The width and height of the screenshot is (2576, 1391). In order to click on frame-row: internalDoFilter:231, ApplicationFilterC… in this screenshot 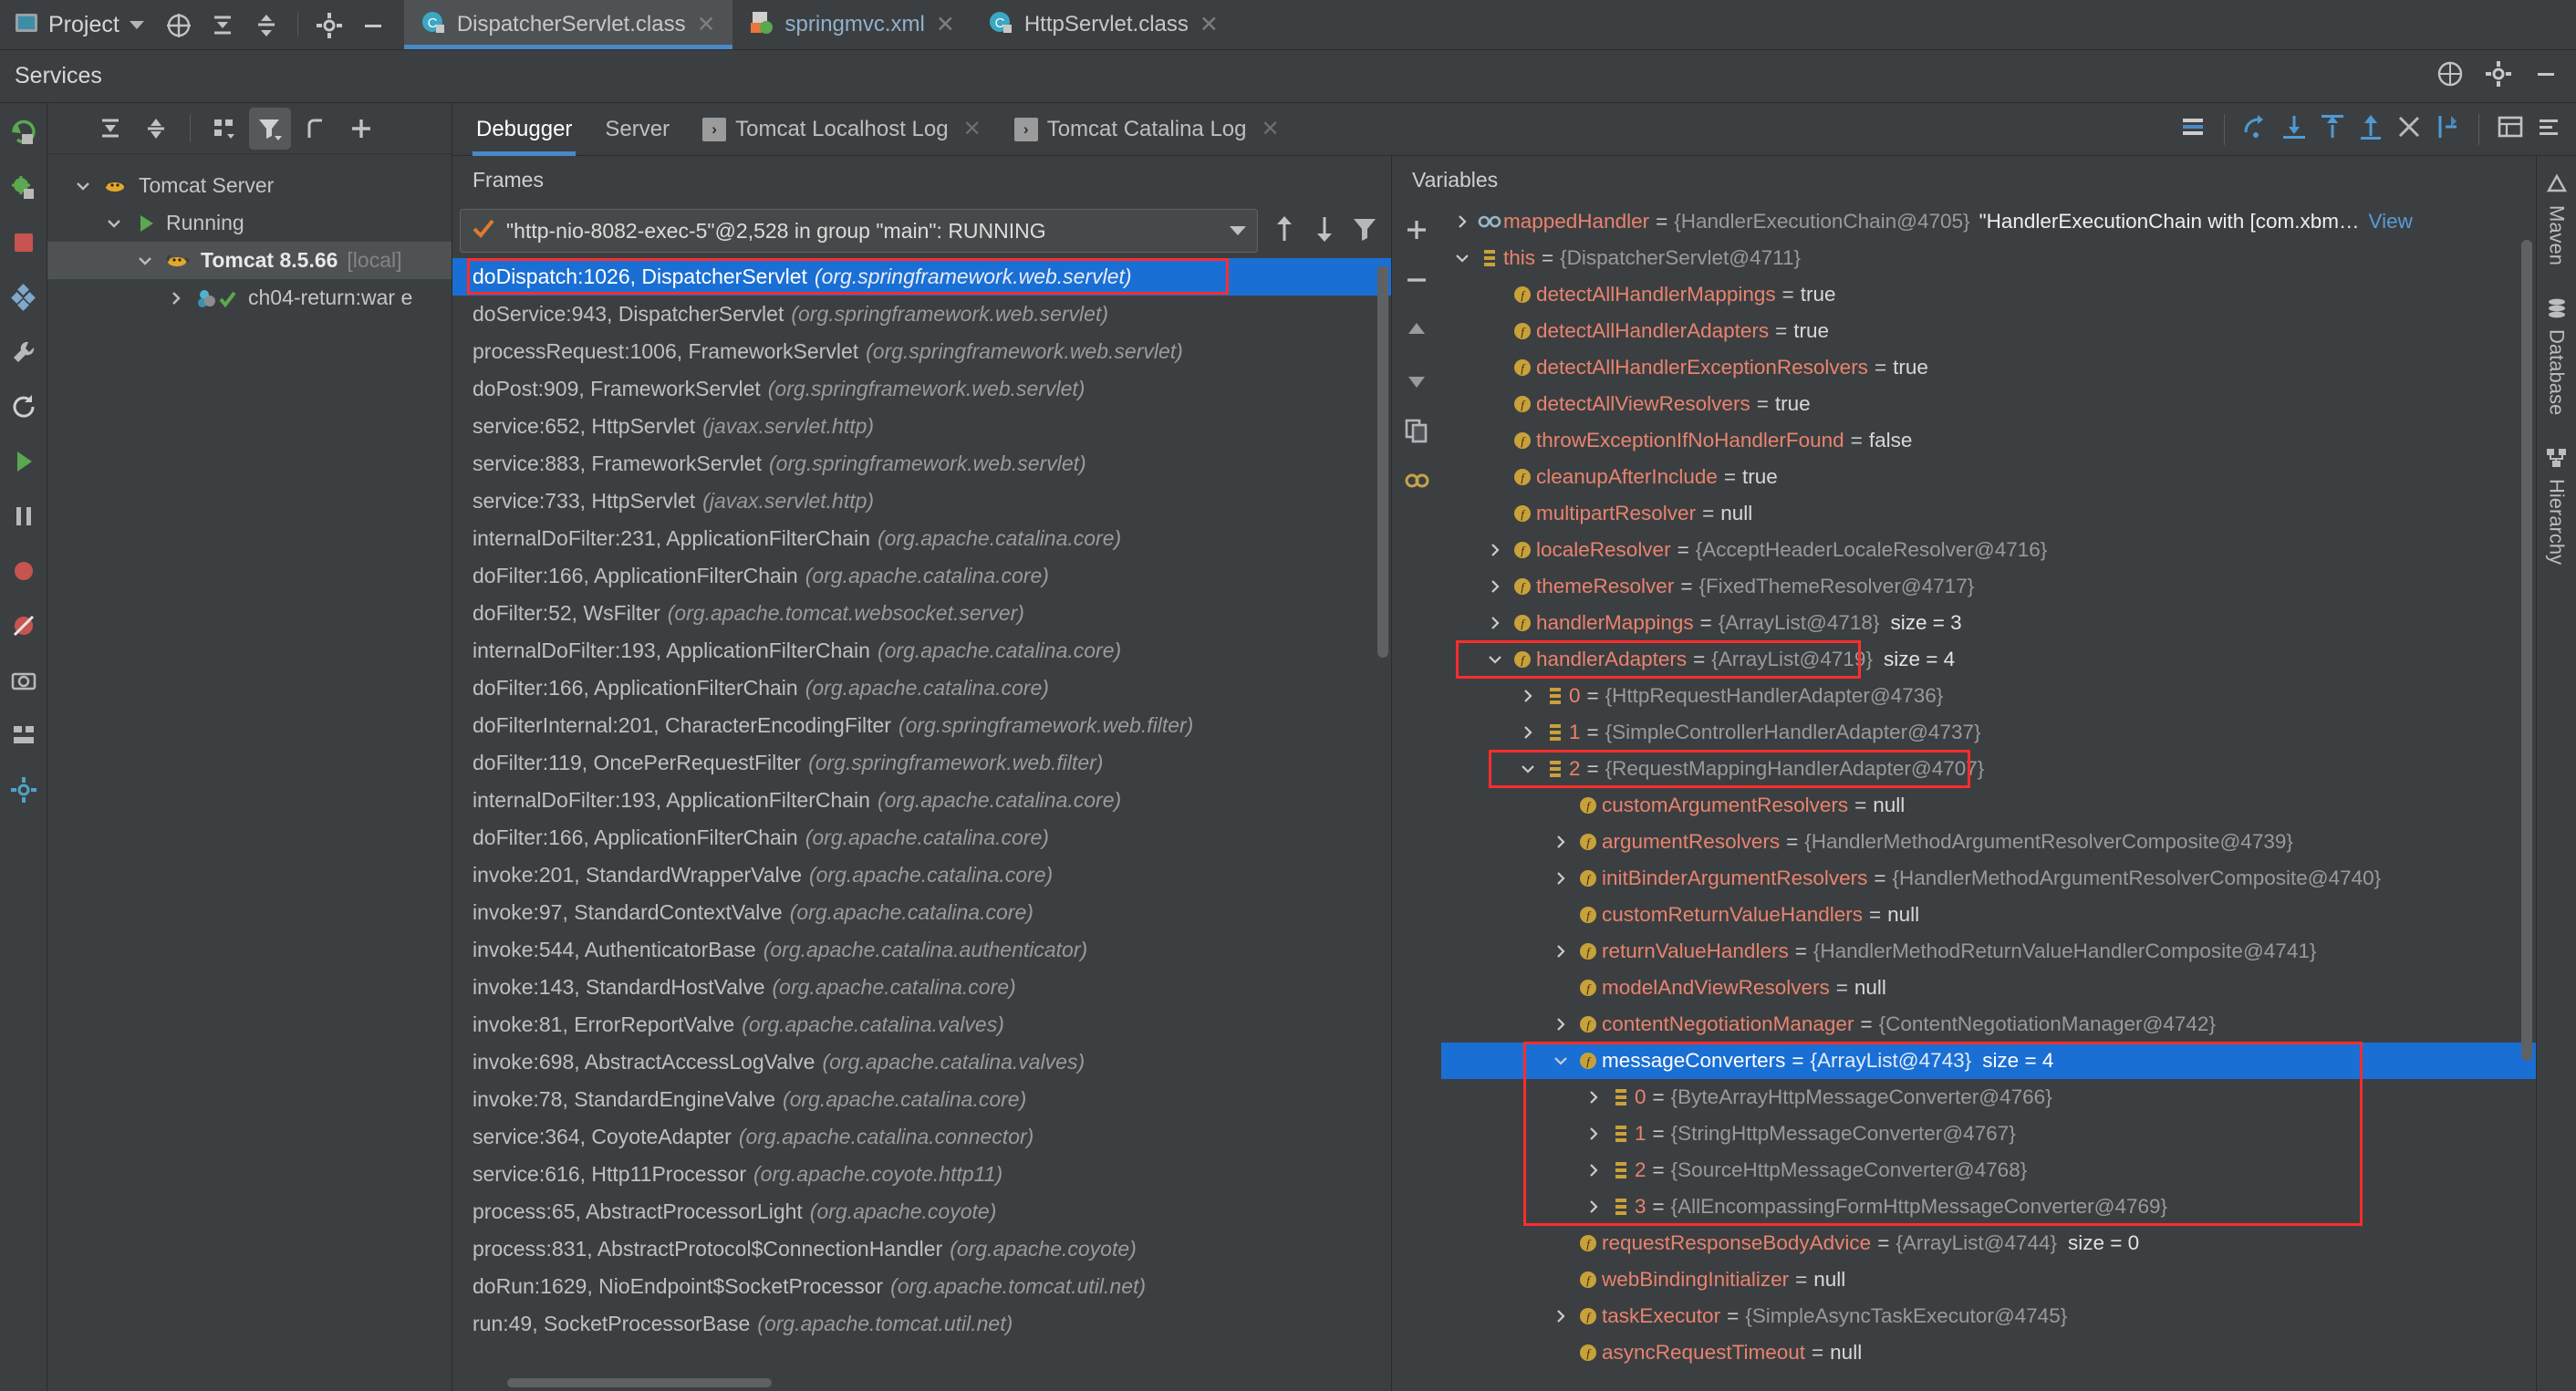, I will do `click(921, 538)`.